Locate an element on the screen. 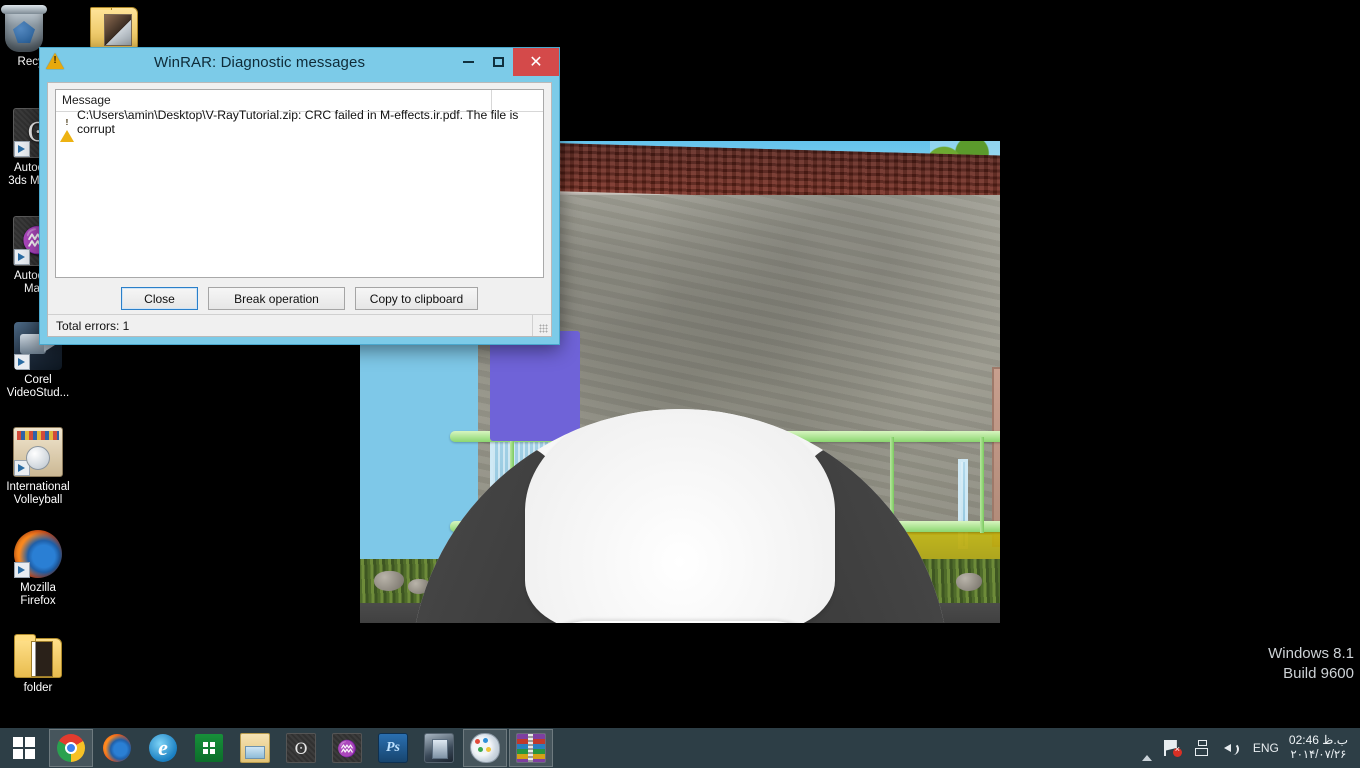  desktop-icon-mozilla-firefox: Mozilla Firefox is located at coordinates (38, 569).